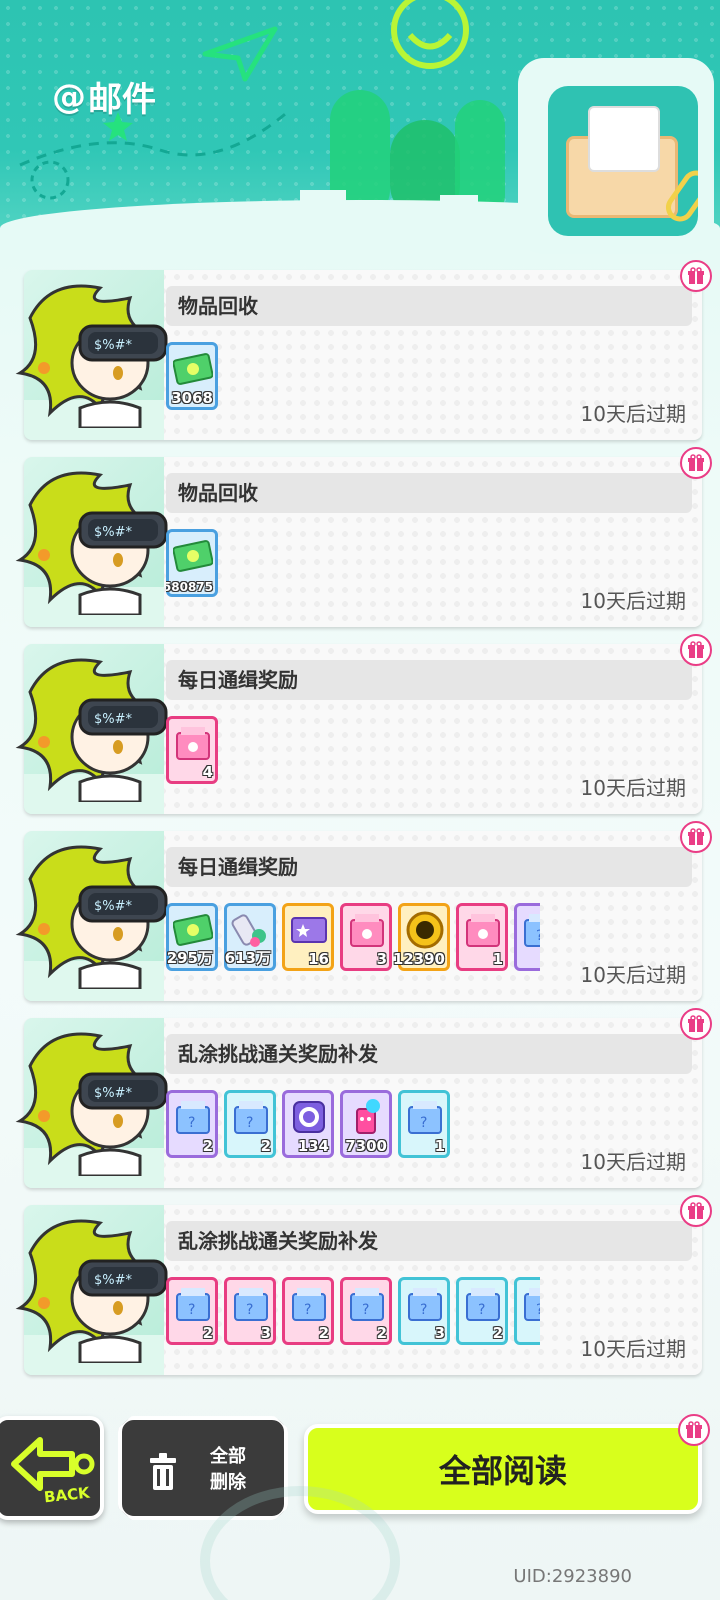  Describe the element at coordinates (189, 587) in the screenshot. I see `reward-count: 580875` at that location.